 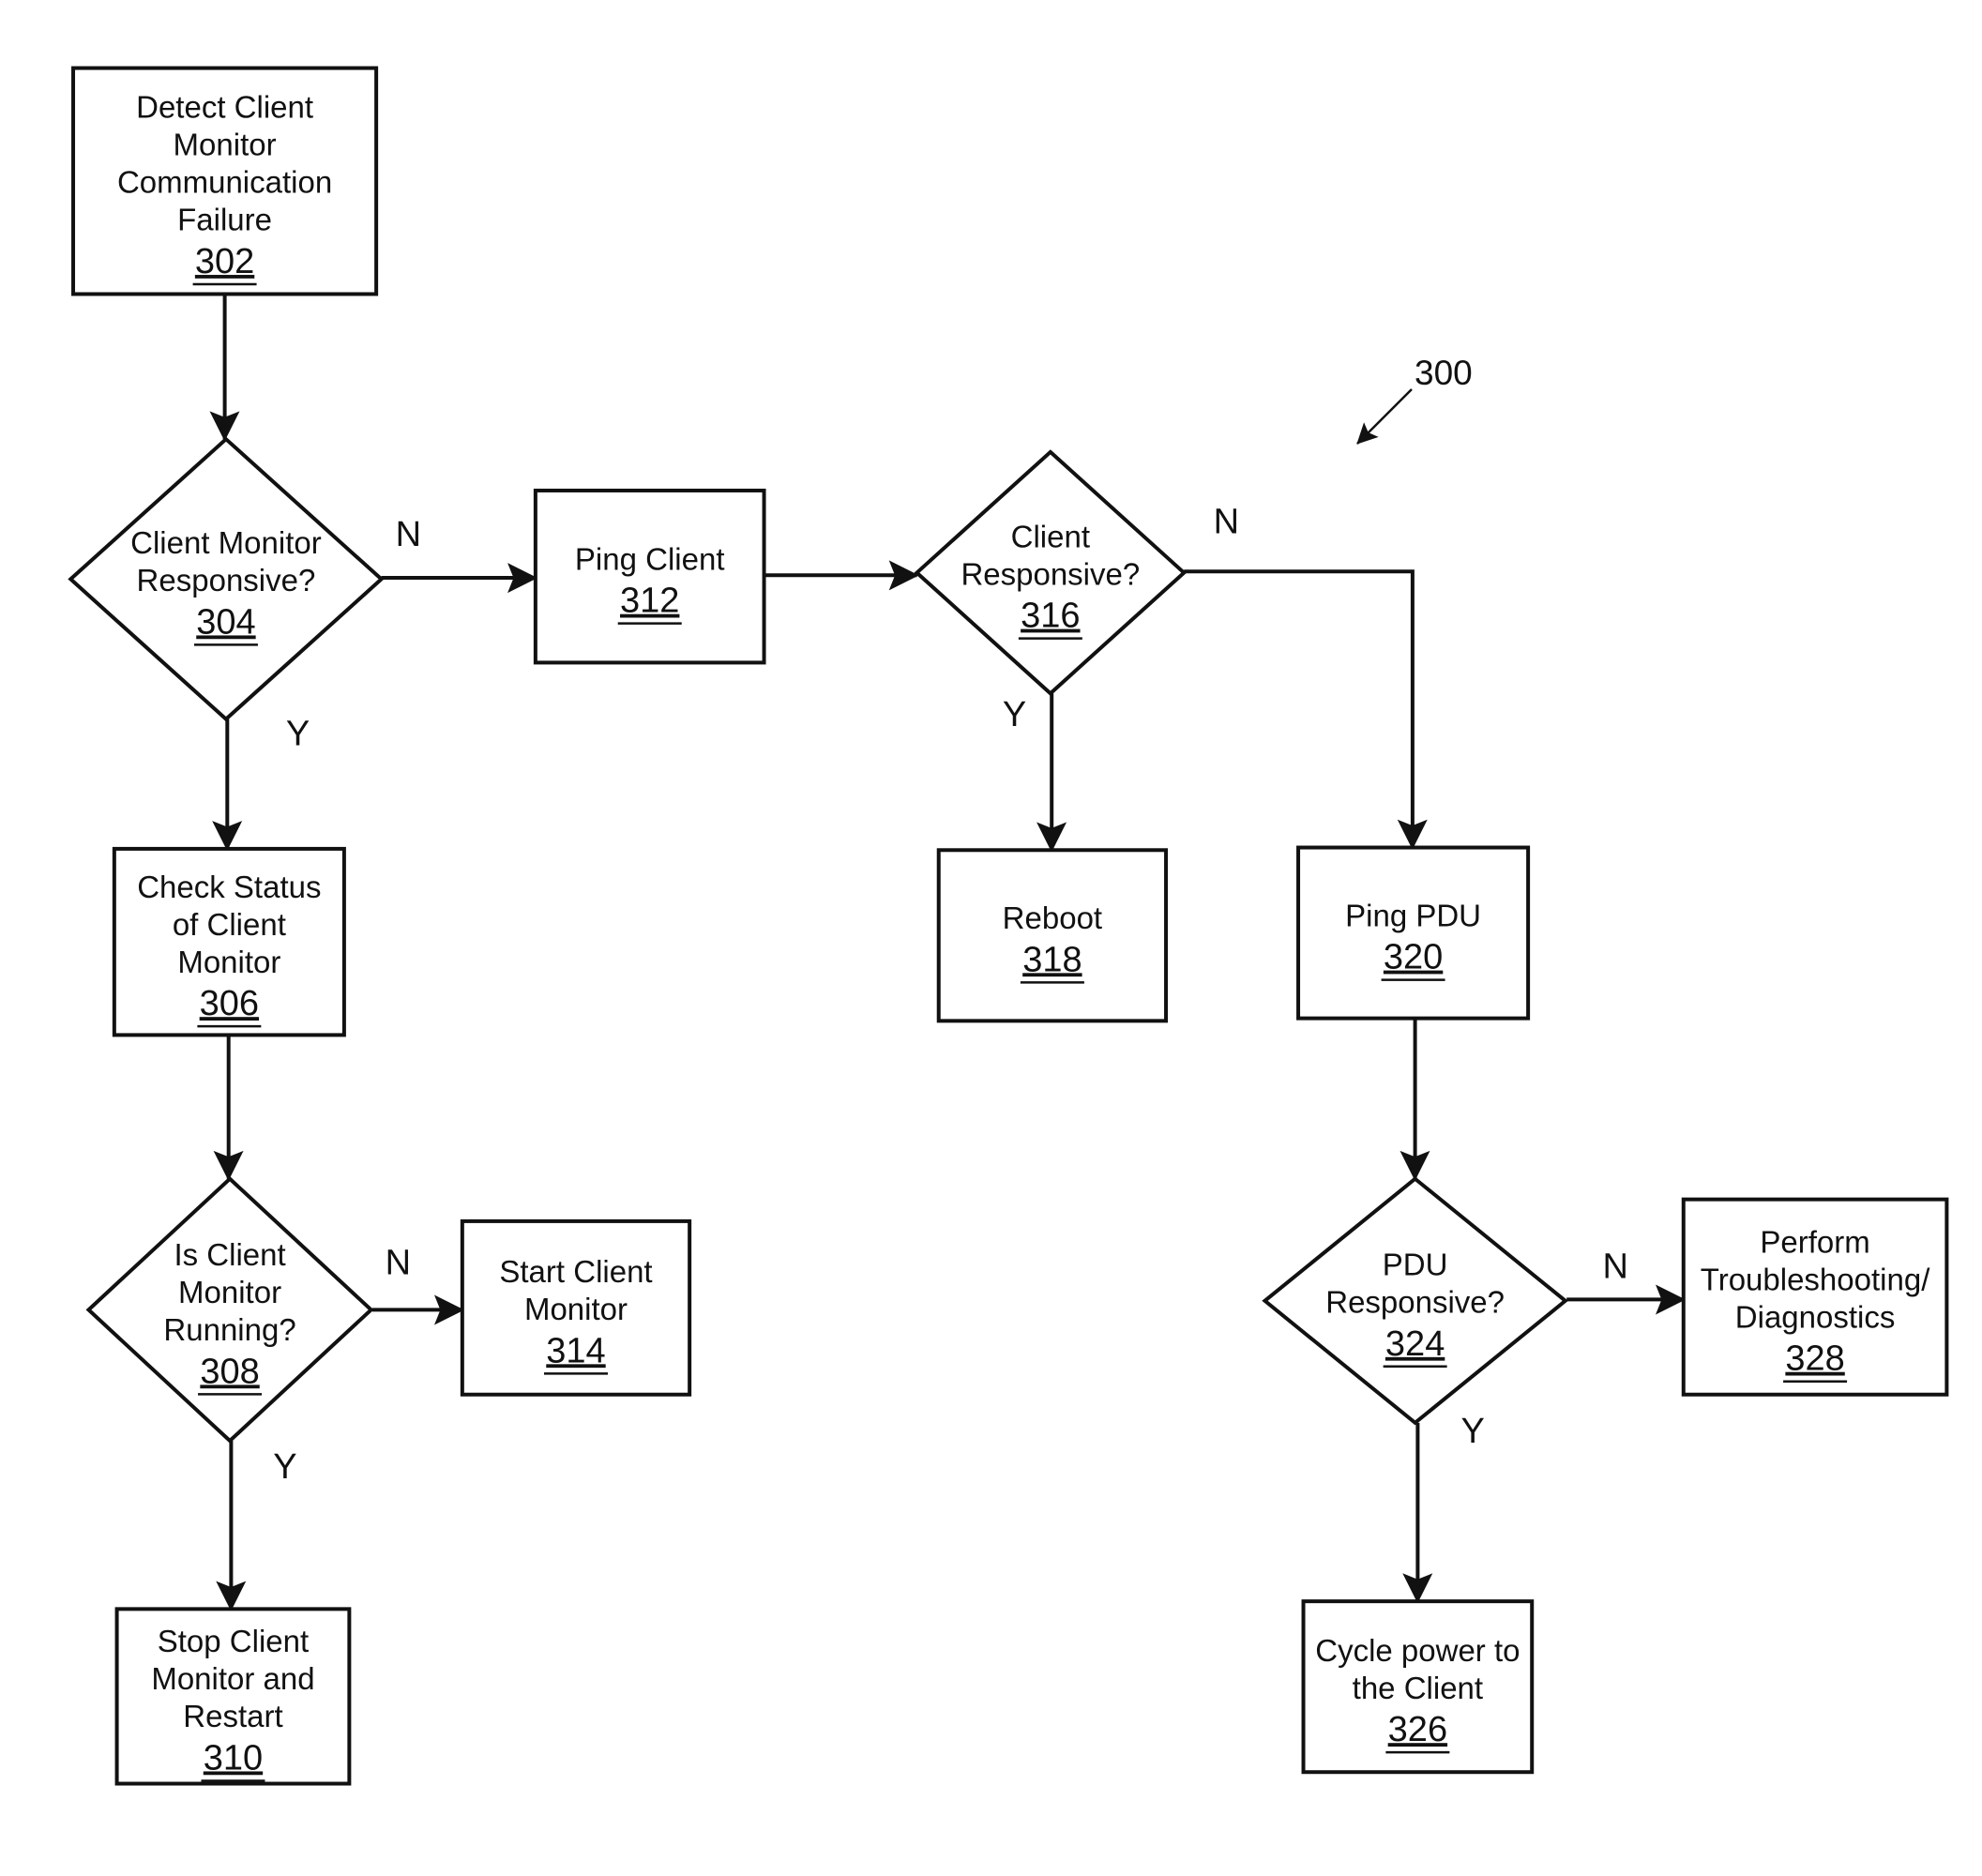 What do you see at coordinates (225, 622) in the screenshot?
I see `node-reference-number: 304` at bounding box center [225, 622].